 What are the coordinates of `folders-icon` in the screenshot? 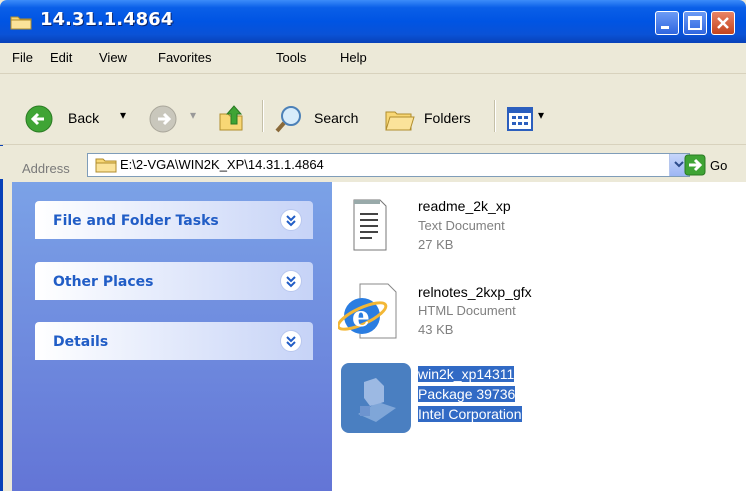 It's located at (400, 121).